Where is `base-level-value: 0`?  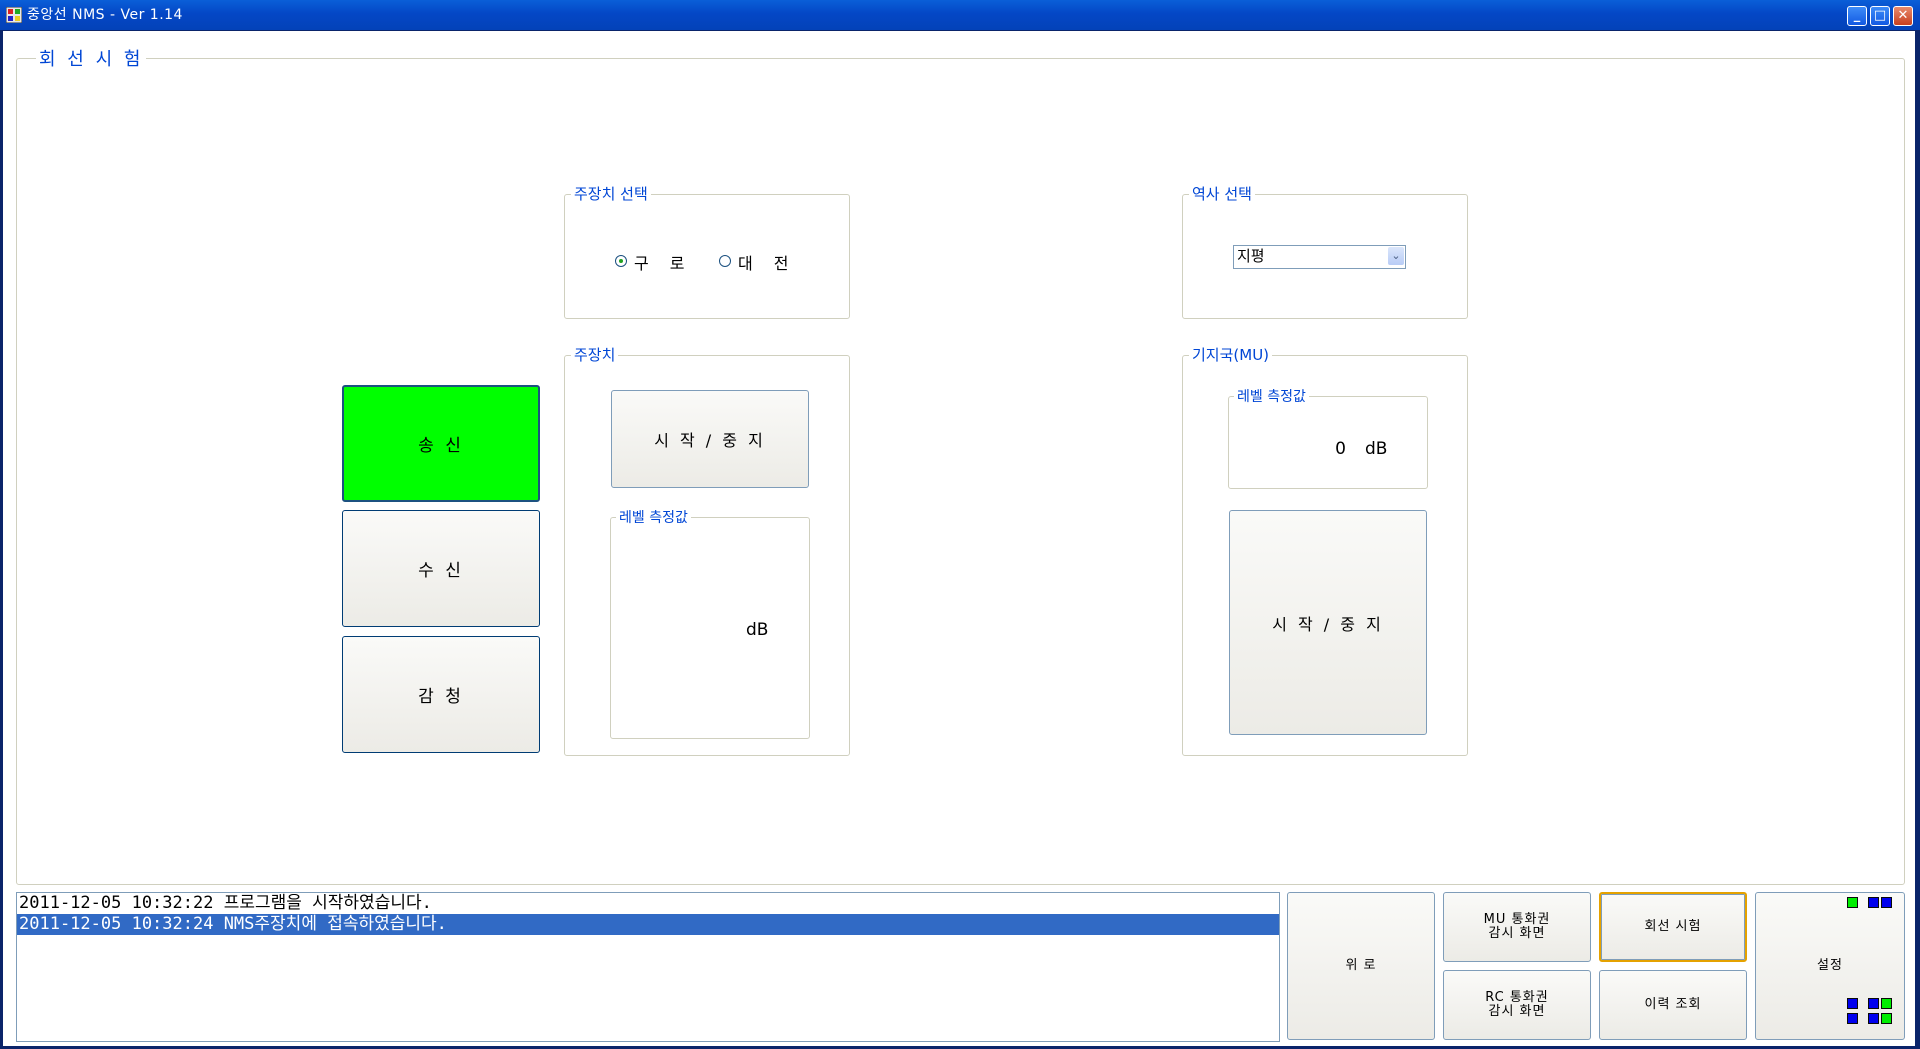 base-level-value: 0 is located at coordinates (1340, 449).